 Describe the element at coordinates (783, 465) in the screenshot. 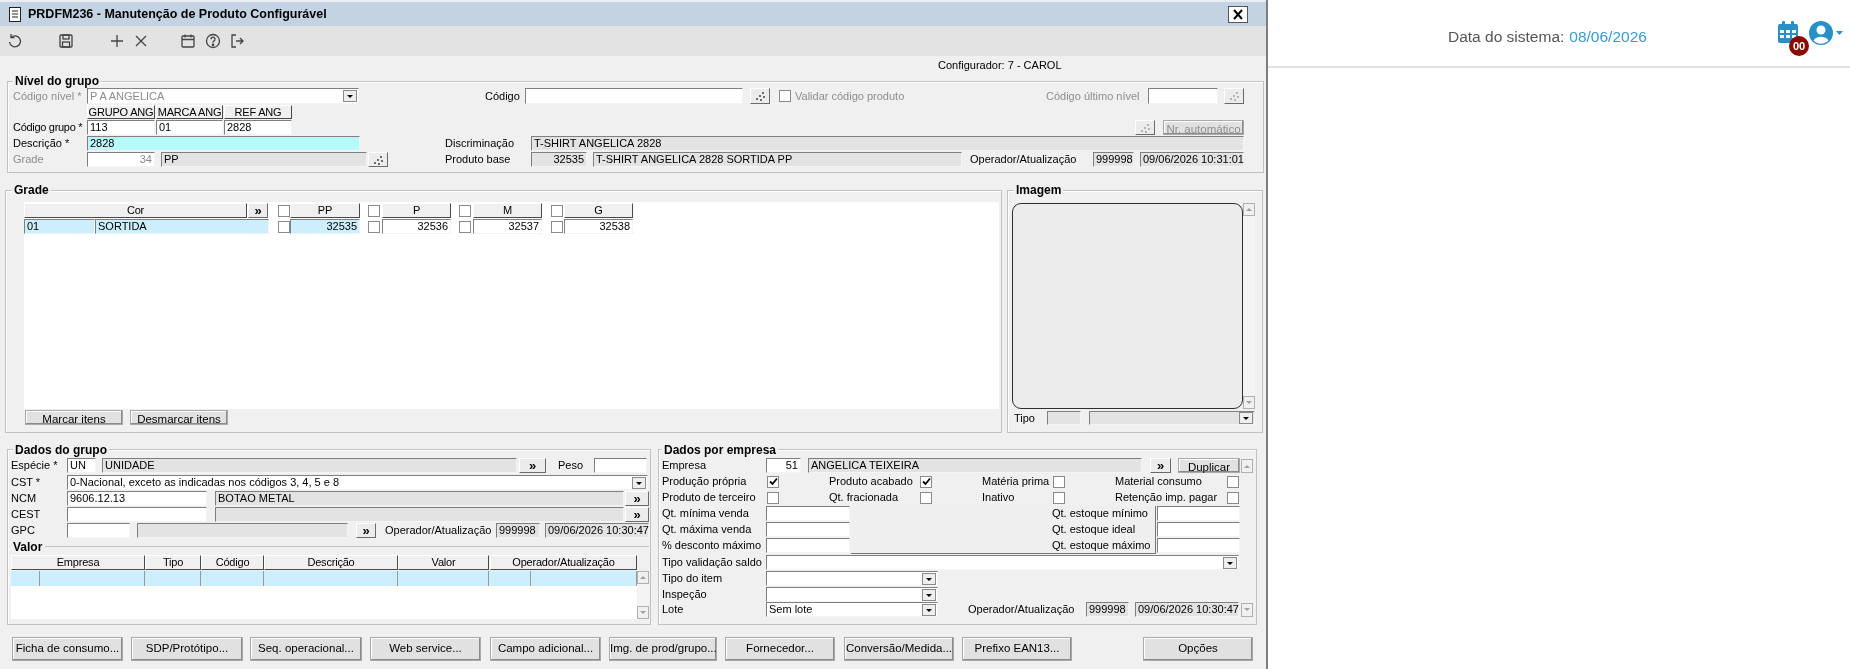

I see `text-field: 51` at that location.